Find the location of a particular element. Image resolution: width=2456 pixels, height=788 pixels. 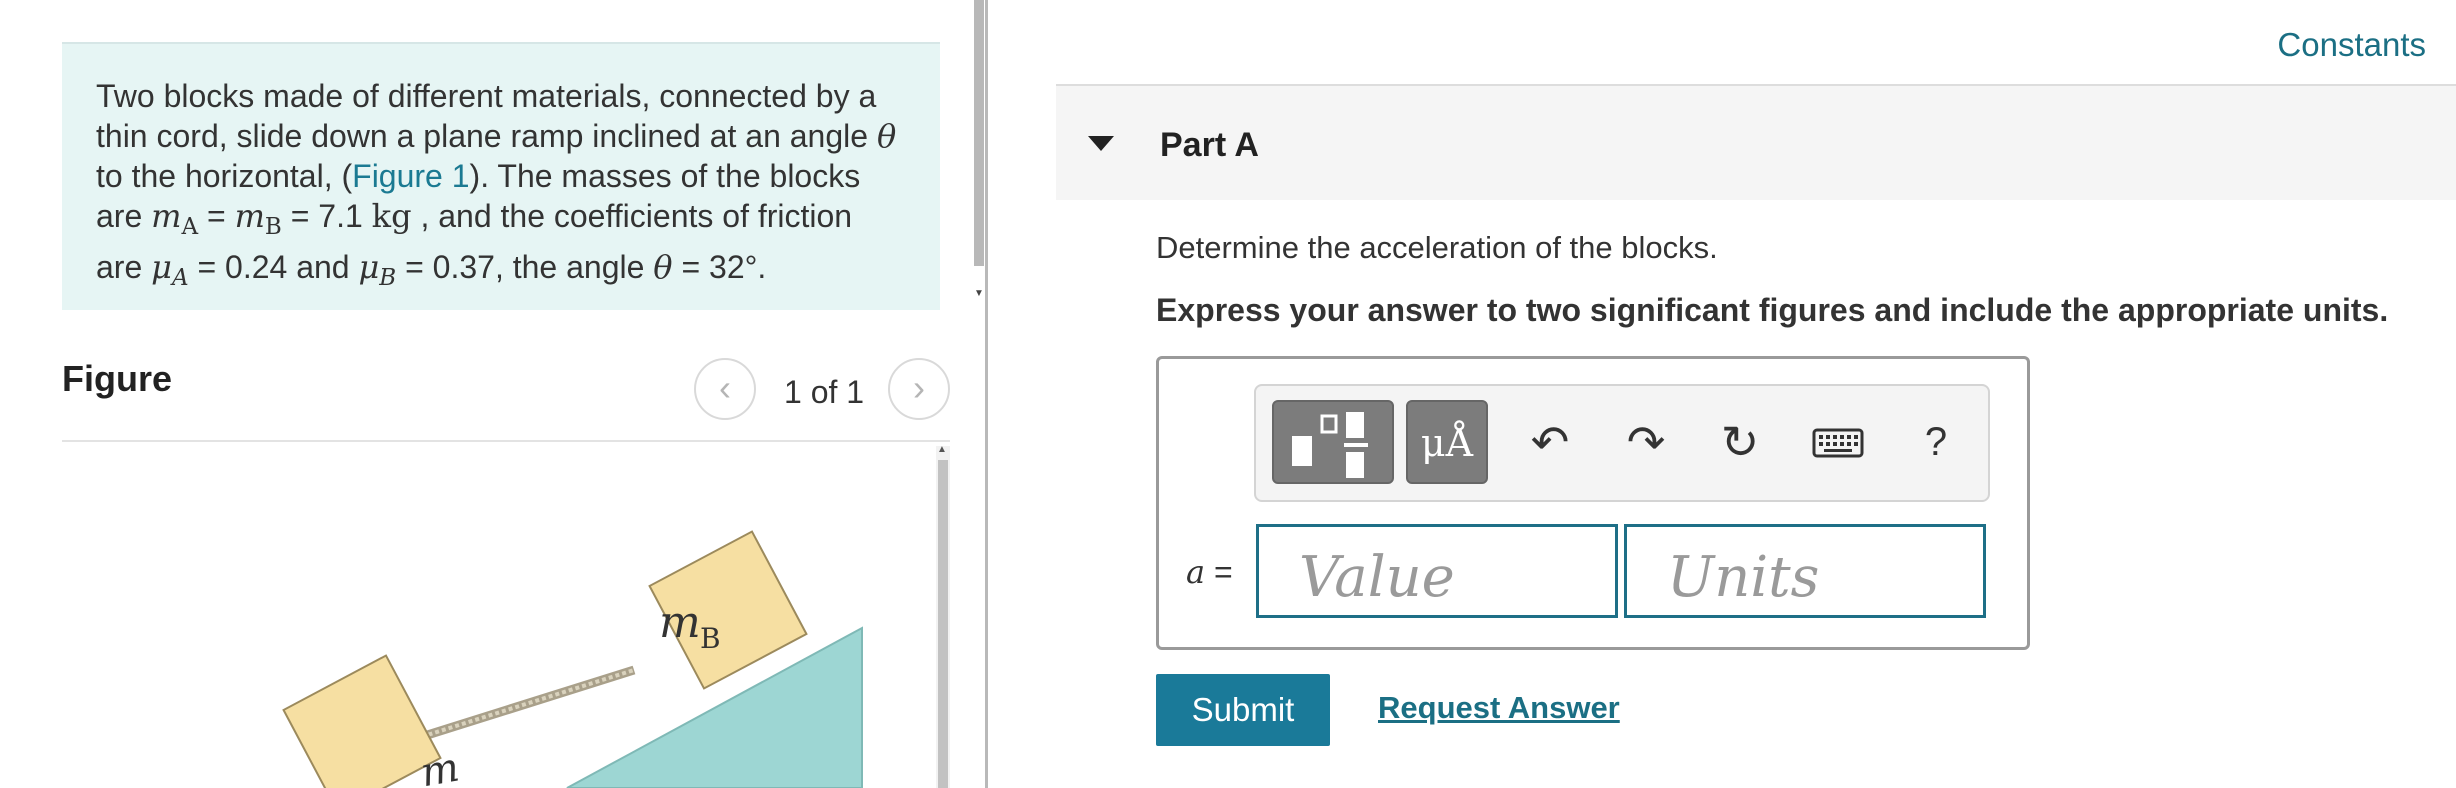

fraction-template-icon is located at coordinates (1330, 445).